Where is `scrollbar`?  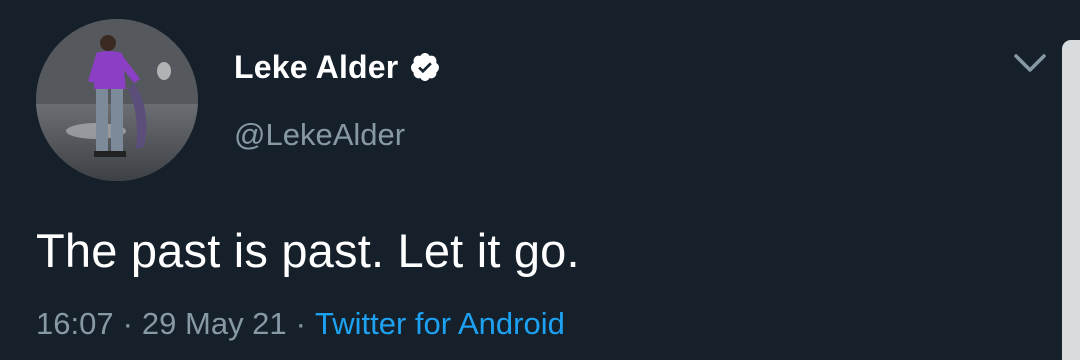
scrollbar is located at coordinates (1071, 200).